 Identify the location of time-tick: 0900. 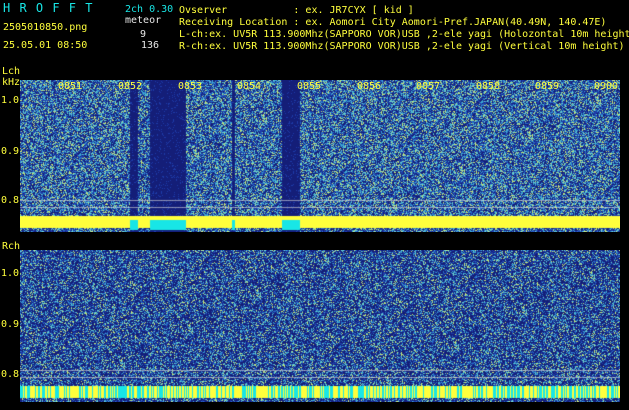
(606, 86).